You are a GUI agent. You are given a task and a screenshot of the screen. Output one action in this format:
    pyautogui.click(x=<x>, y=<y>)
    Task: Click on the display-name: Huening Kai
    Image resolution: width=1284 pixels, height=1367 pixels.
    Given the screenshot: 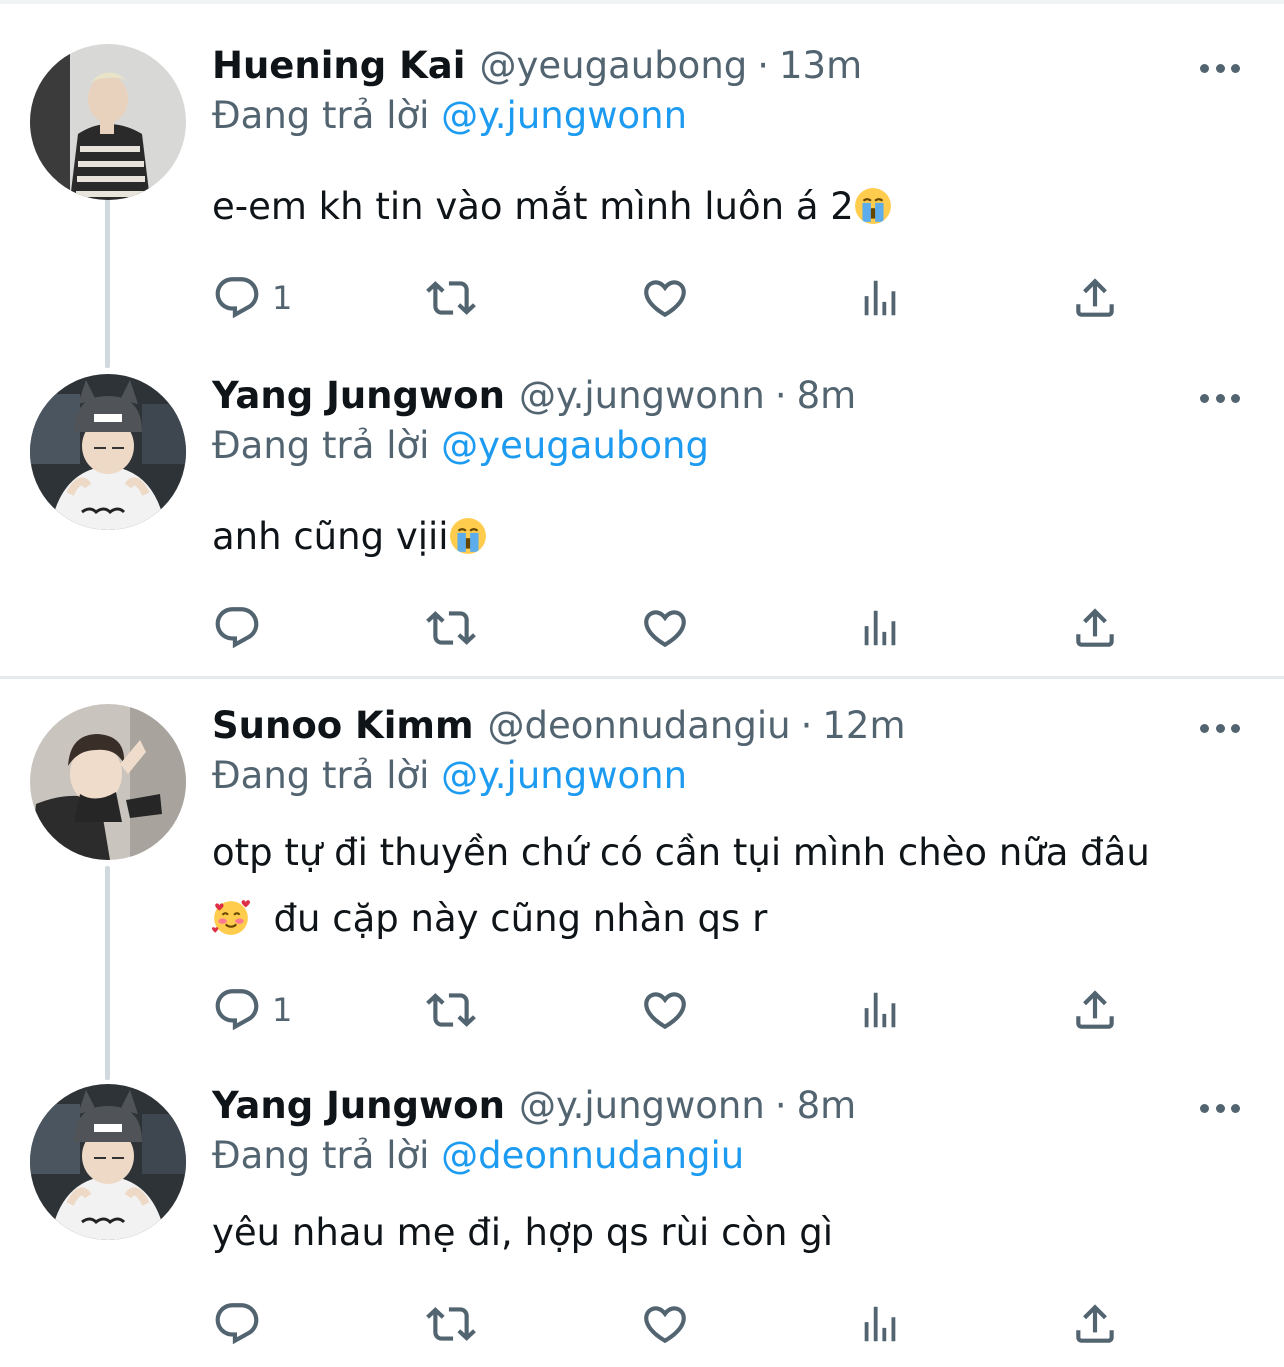 What is the action you would take?
    pyautogui.click(x=338, y=65)
    